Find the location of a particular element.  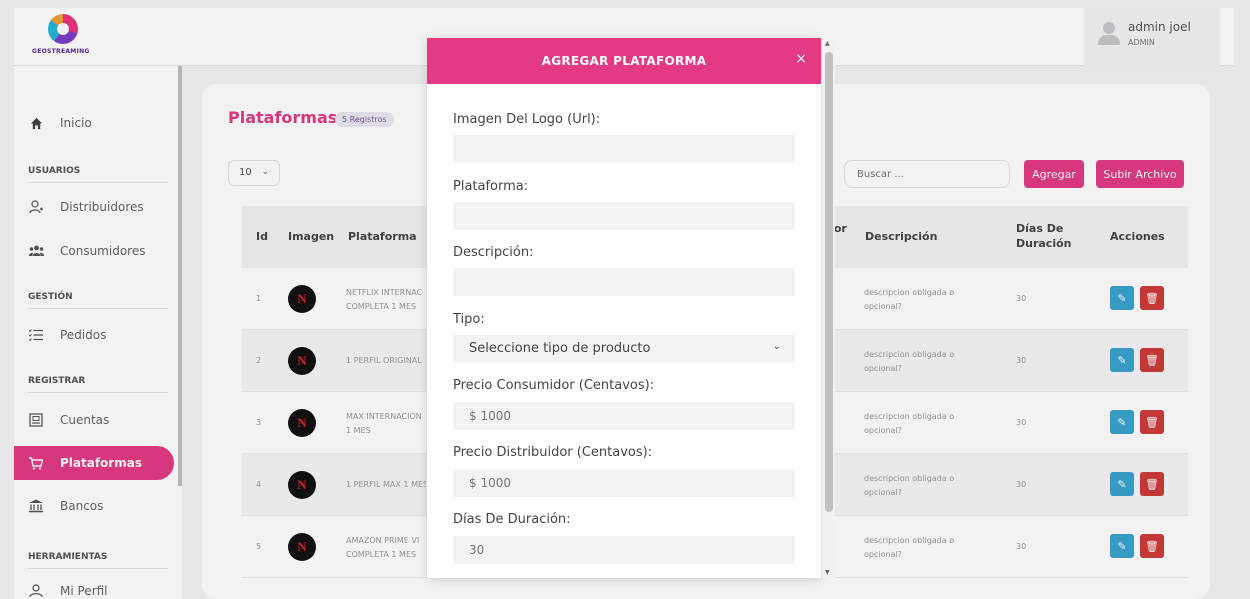

modal-title: AGREGAR PLATAFORMA is located at coordinates (624, 61).